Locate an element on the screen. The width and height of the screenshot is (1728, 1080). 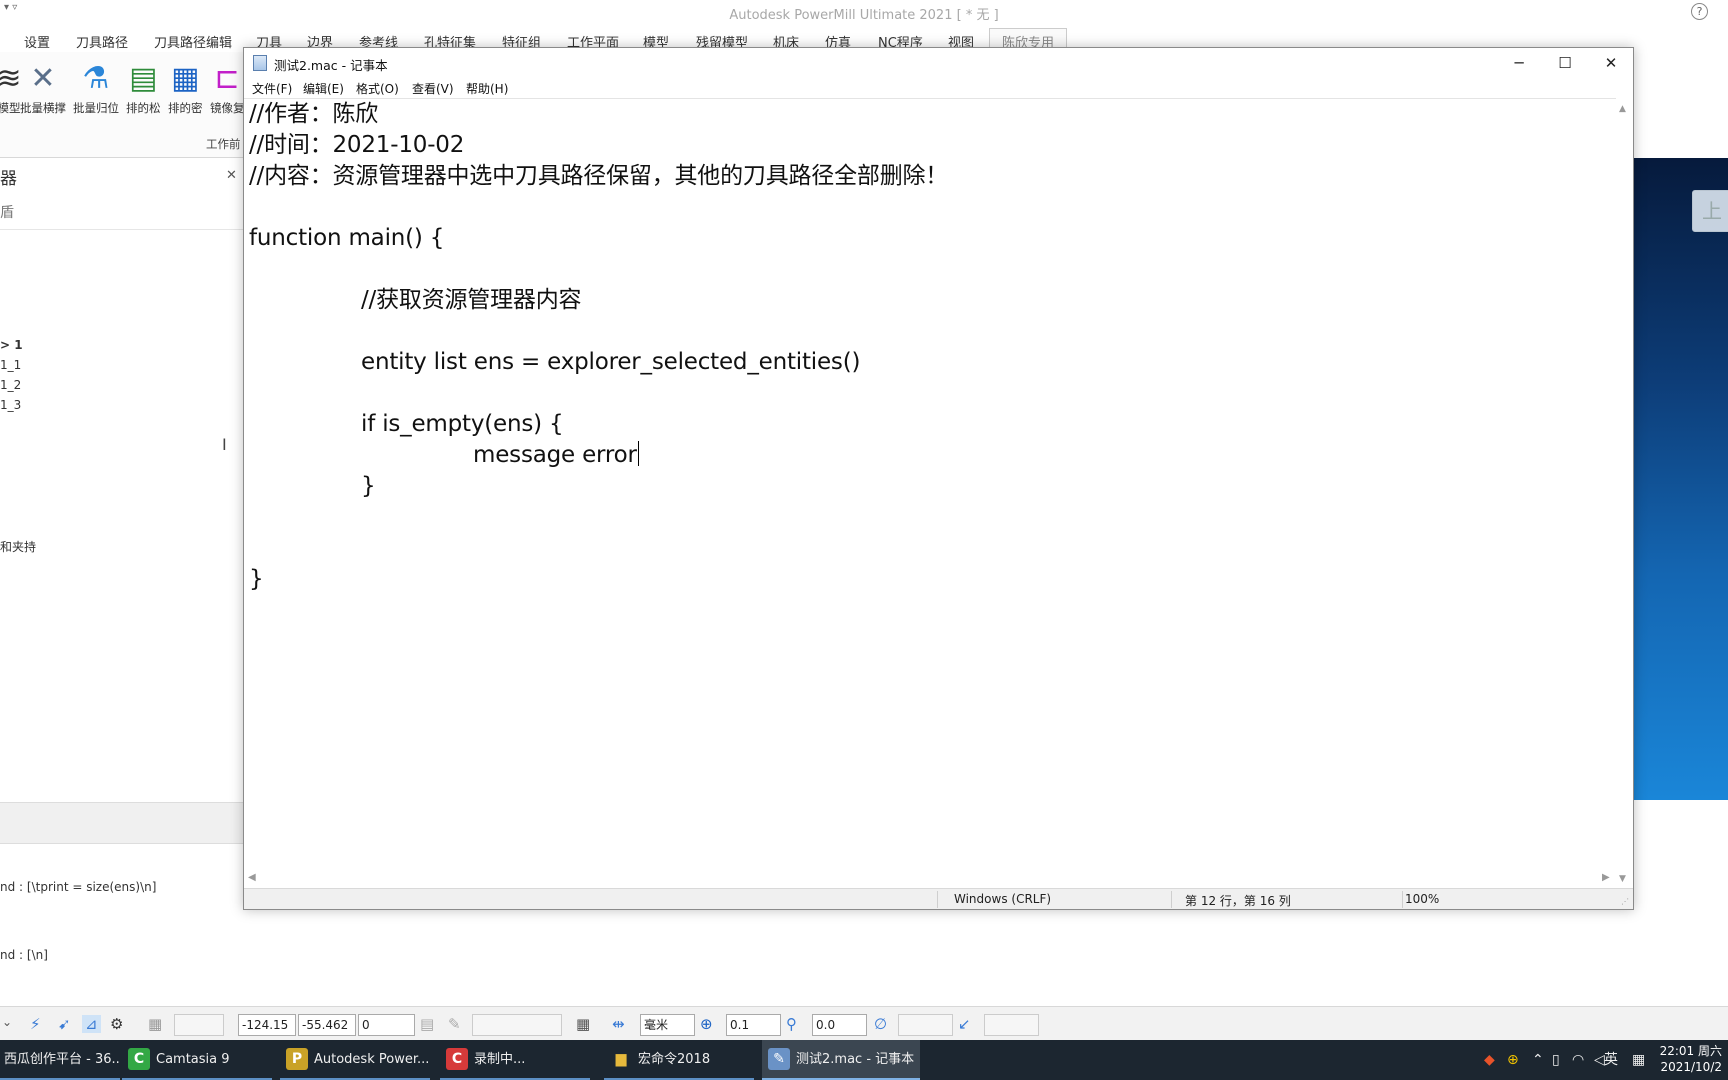
minimize-button: ─ is located at coordinates (1519, 63).